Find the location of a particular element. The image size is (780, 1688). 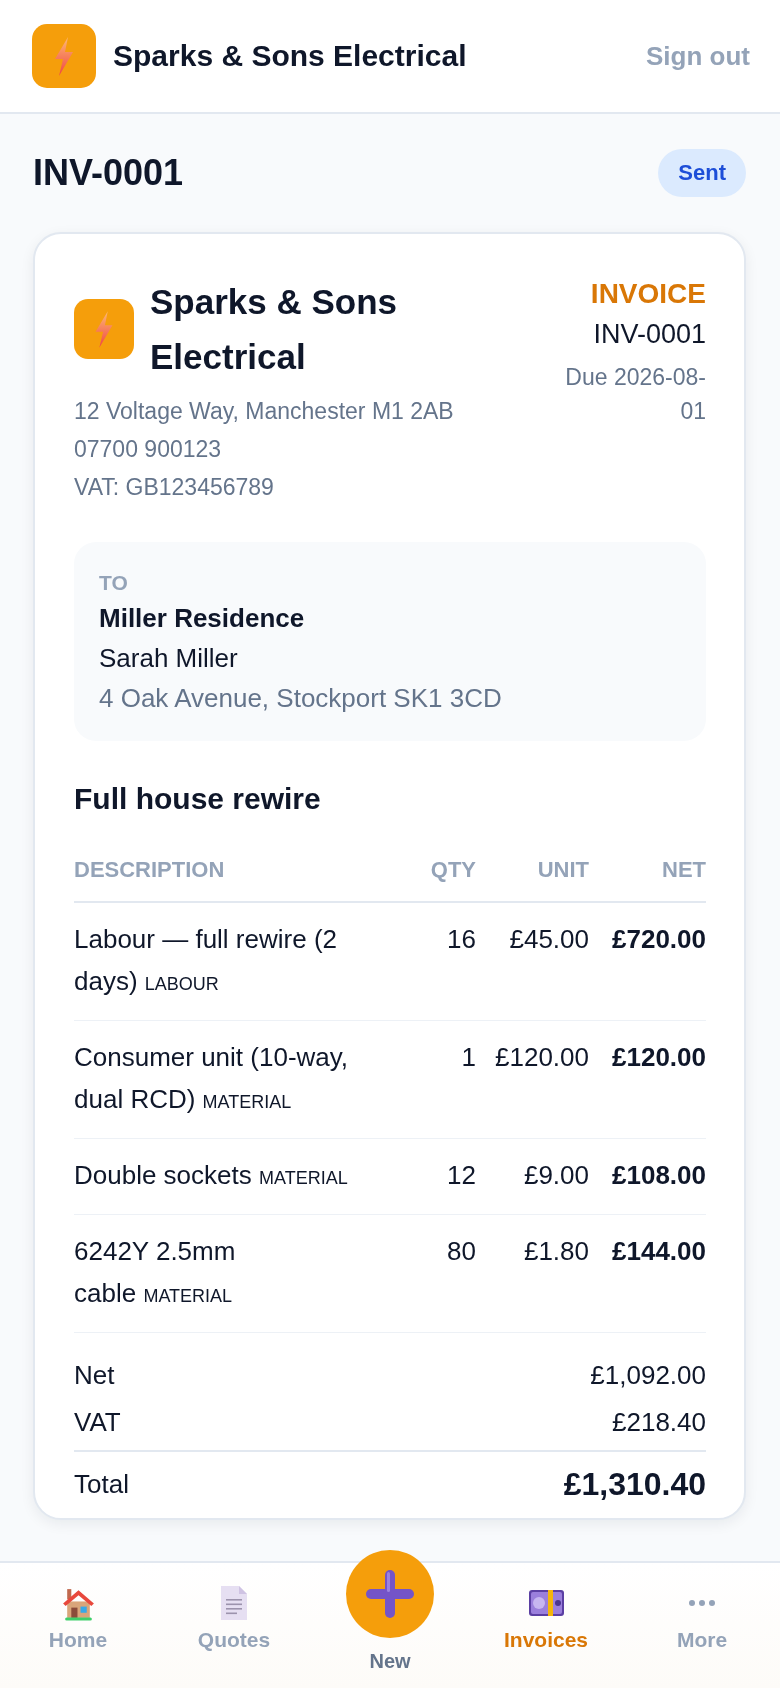

unit-price: £9.00 is located at coordinates (556, 1175).